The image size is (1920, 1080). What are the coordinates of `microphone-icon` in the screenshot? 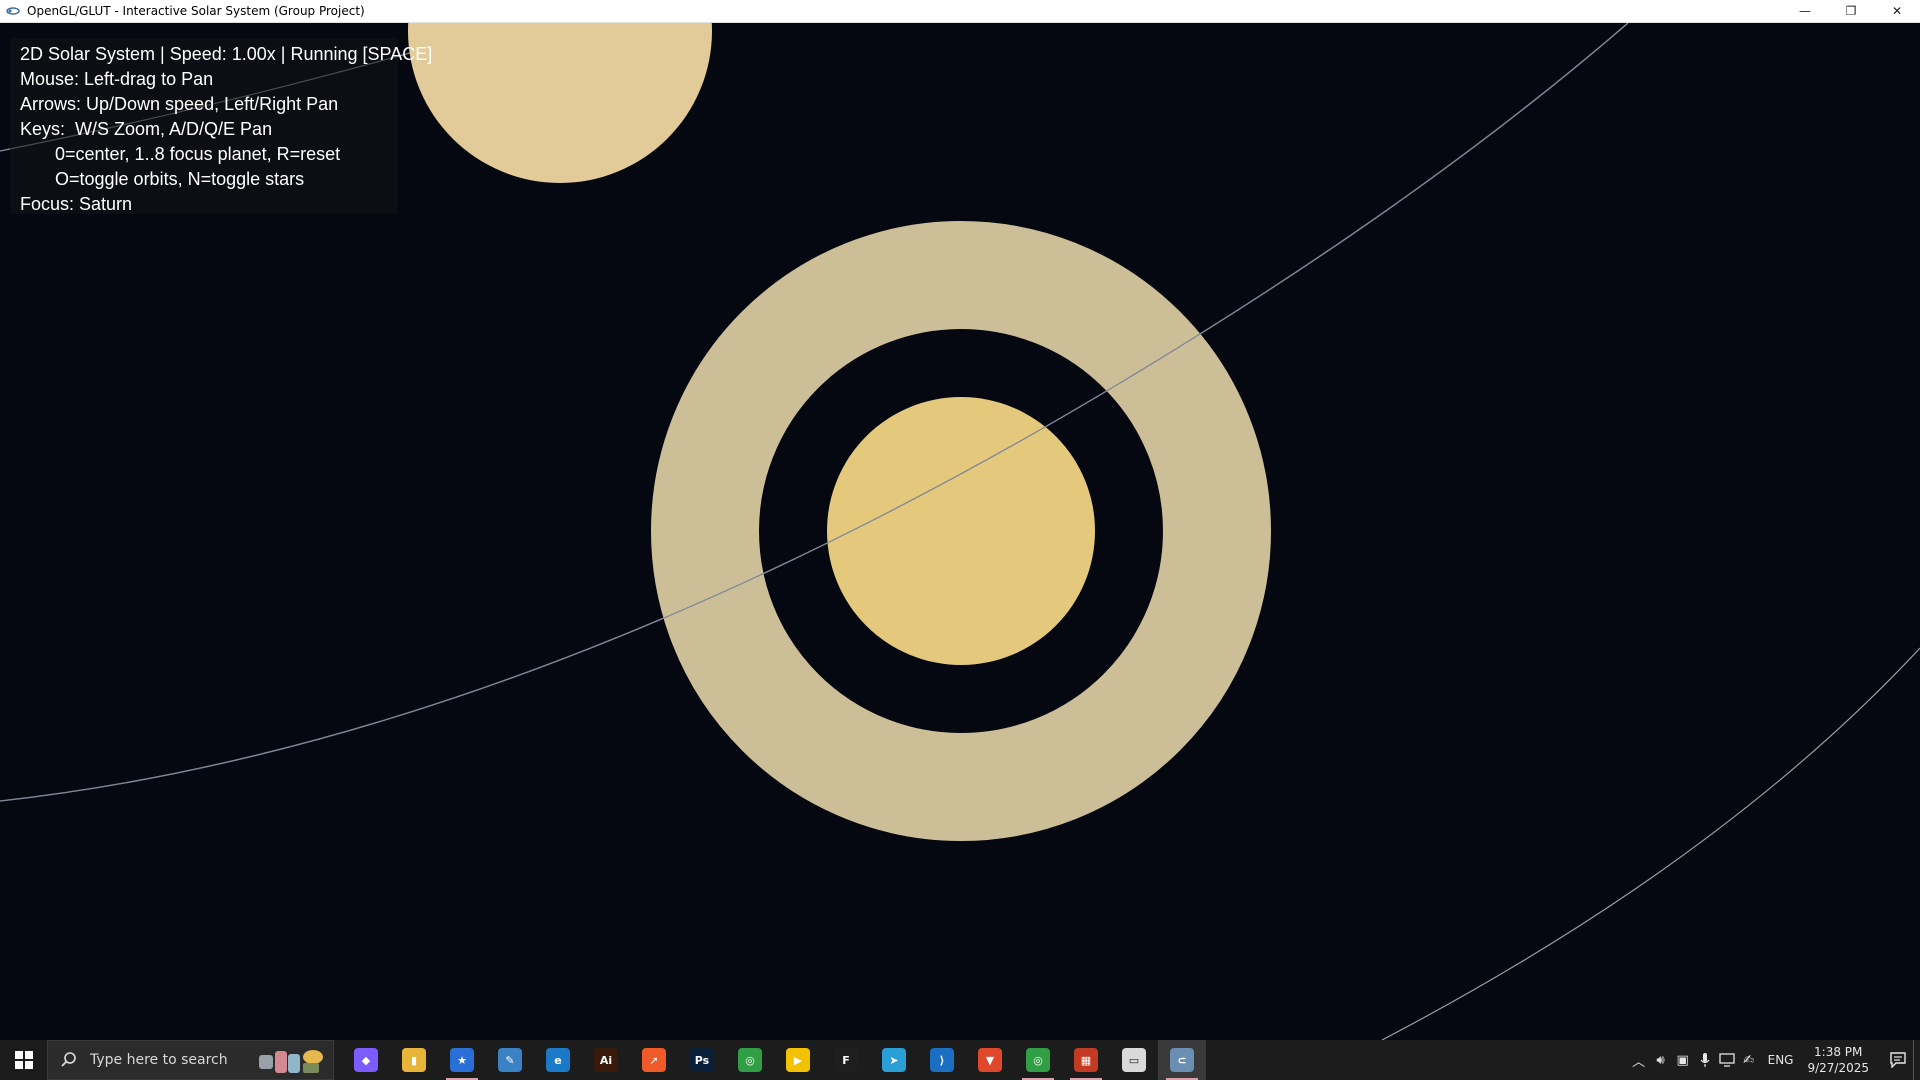 It's located at (1705, 1060).